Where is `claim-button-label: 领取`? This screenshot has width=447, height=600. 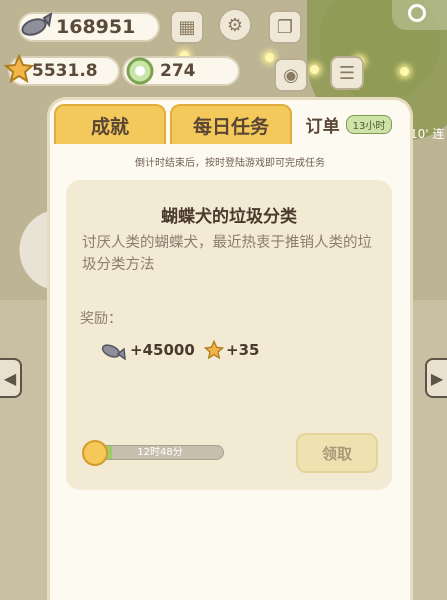
claim-button-label: 领取 is located at coordinates (336, 453).